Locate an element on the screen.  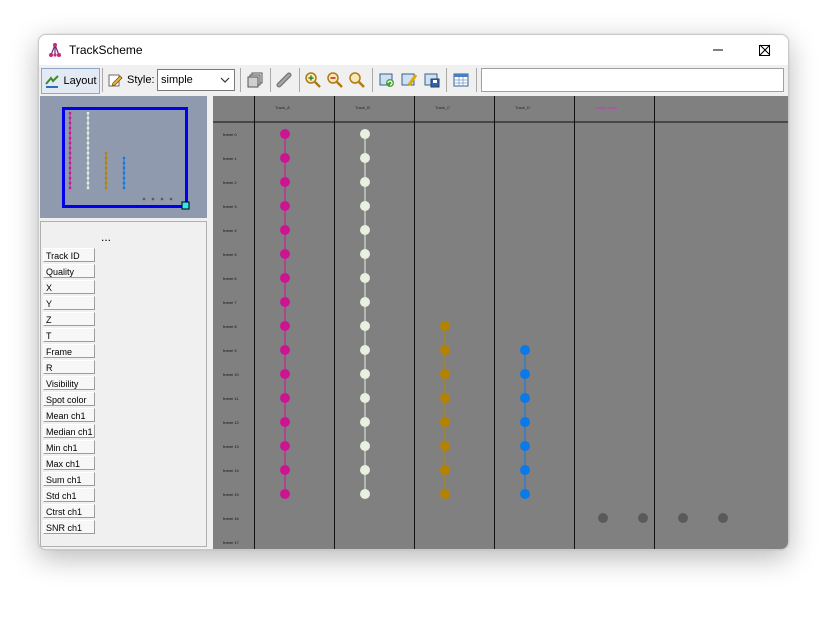
style-select: simple is located at coordinates (196, 80).